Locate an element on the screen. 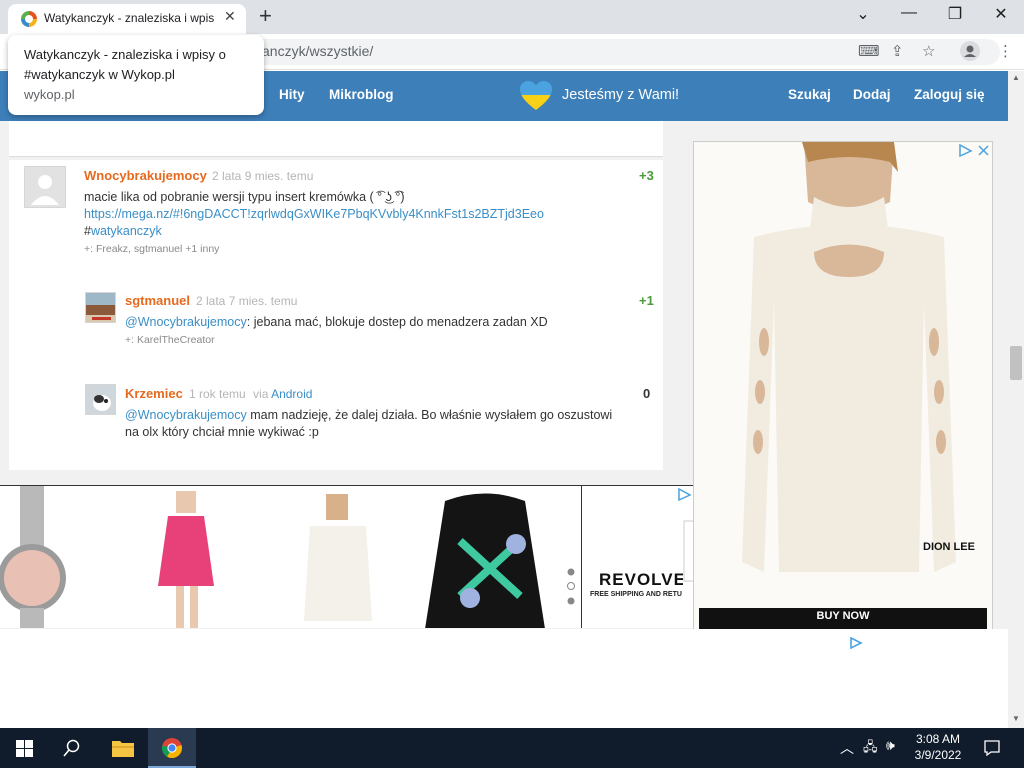 Image resolution: width=1024 pixels, height=768 pixels. entry-author: Wnocybrakujemocy is located at coordinates (145, 175).